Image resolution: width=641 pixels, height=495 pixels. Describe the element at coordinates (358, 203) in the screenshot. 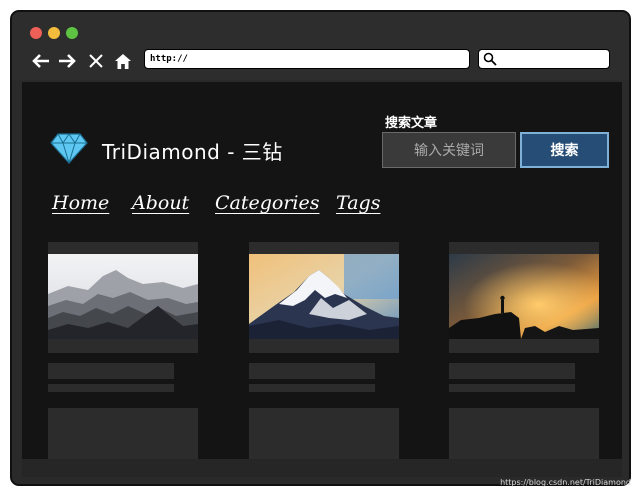

I see `nav-link-tags: Tags` at that location.